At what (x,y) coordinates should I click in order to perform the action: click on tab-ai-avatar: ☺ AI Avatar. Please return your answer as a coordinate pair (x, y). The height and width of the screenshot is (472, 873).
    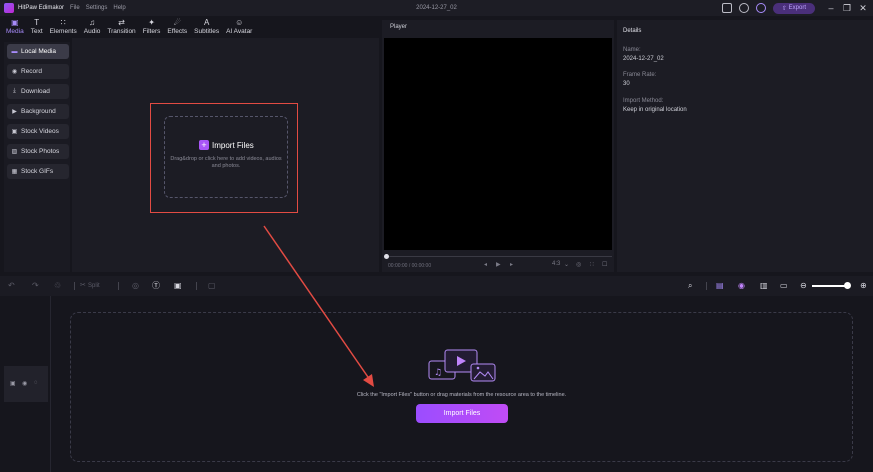
    Looking at the image, I should click on (239, 28).